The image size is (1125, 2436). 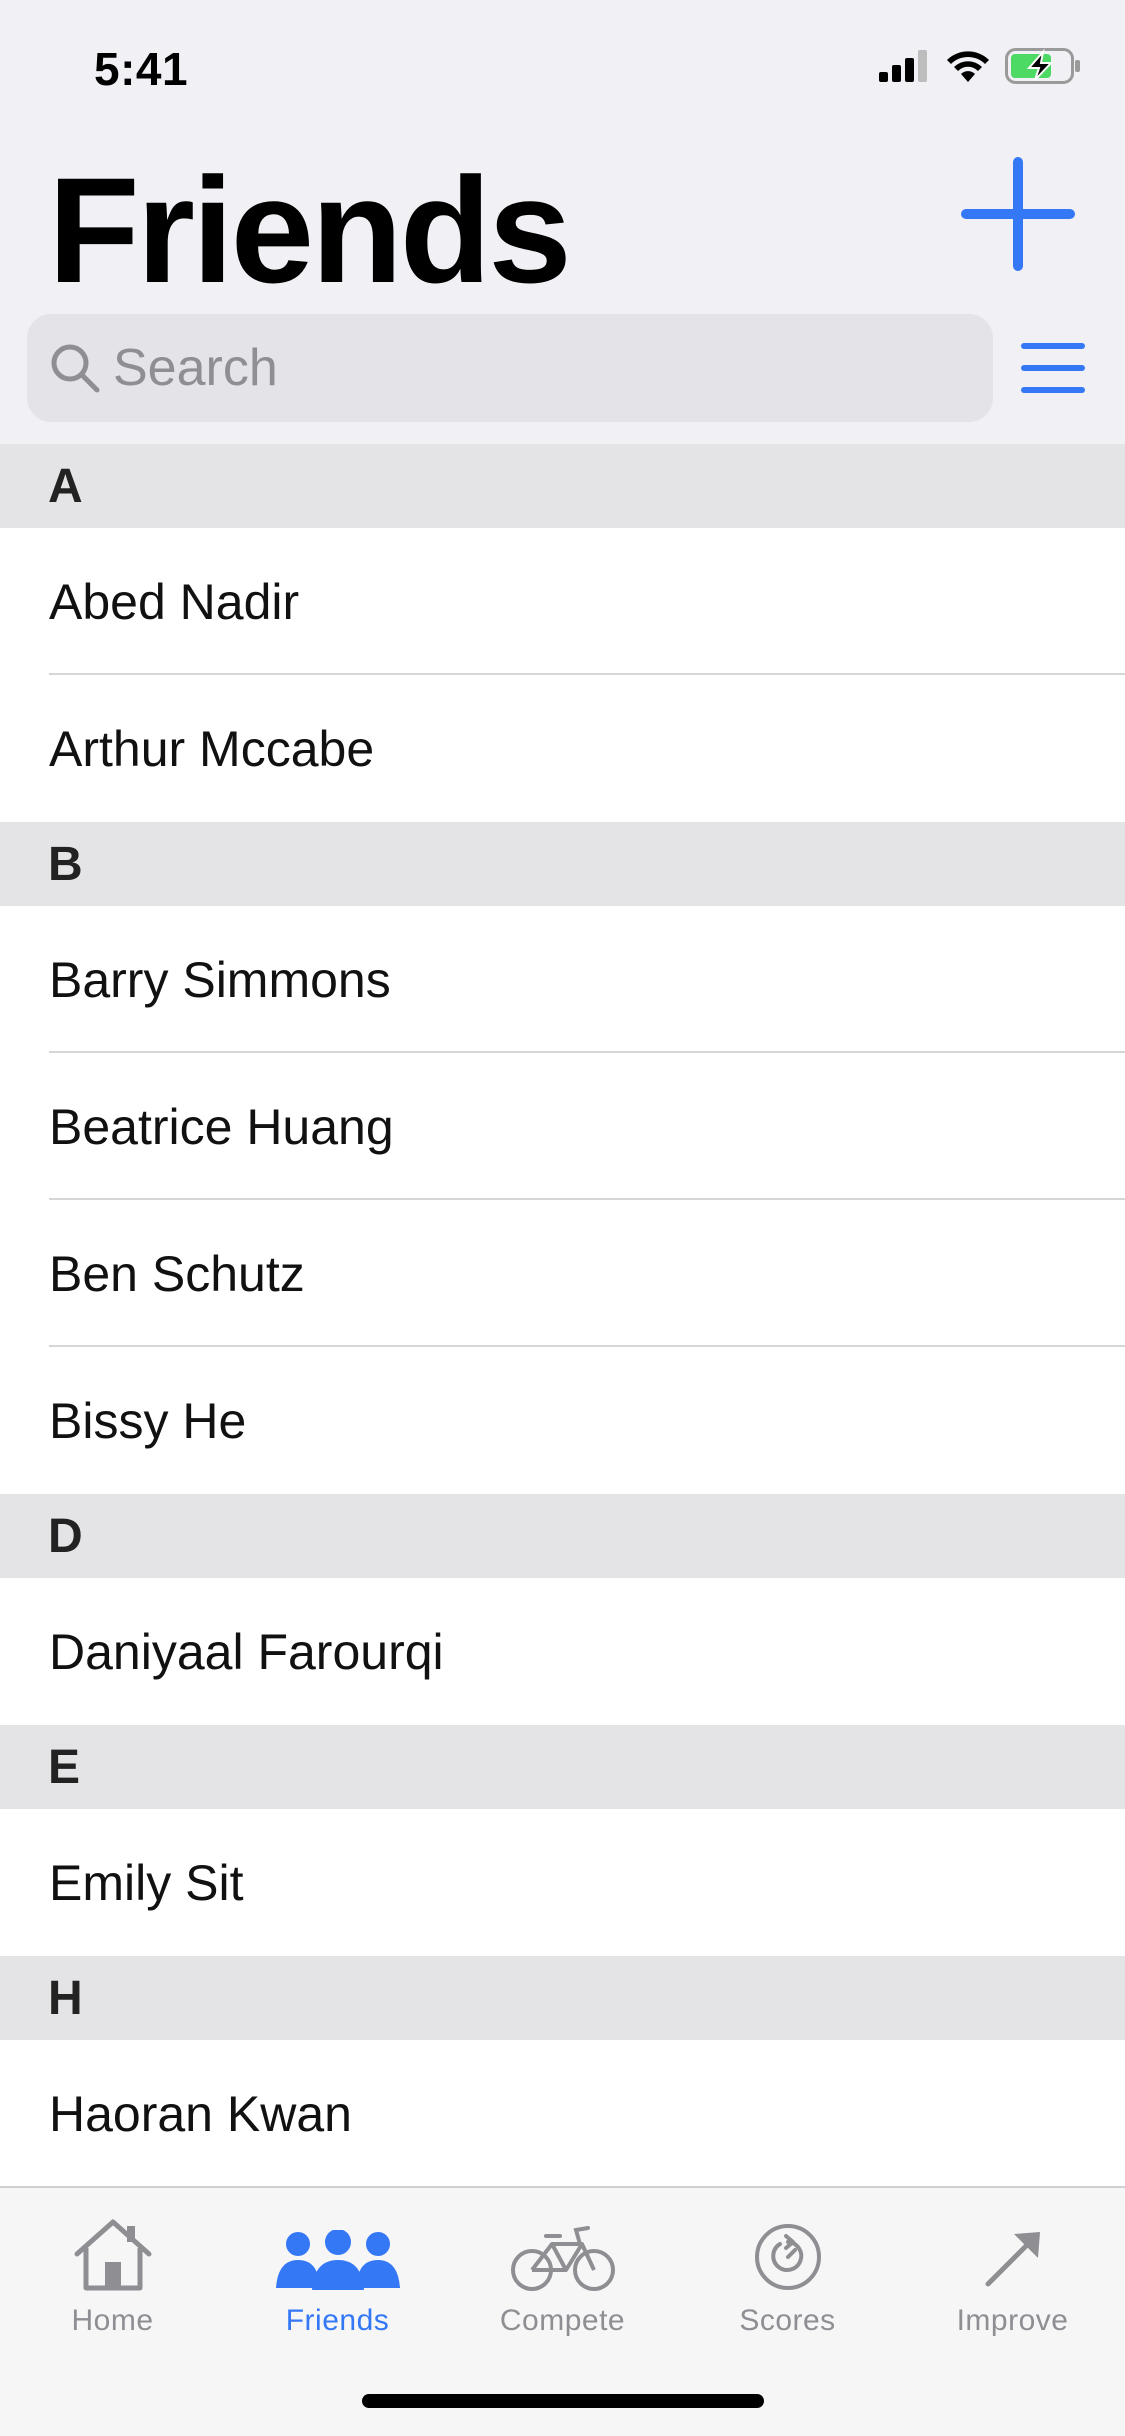 What do you see at coordinates (523, 368) in the screenshot?
I see `search-input` at bounding box center [523, 368].